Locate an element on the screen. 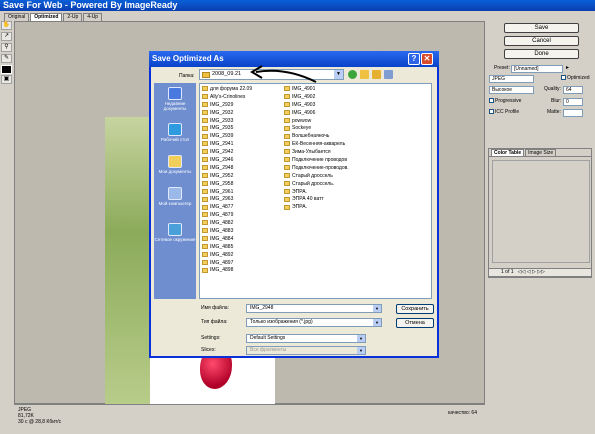  filename-input: IMG_2948 ▼ is located at coordinates (314, 308).